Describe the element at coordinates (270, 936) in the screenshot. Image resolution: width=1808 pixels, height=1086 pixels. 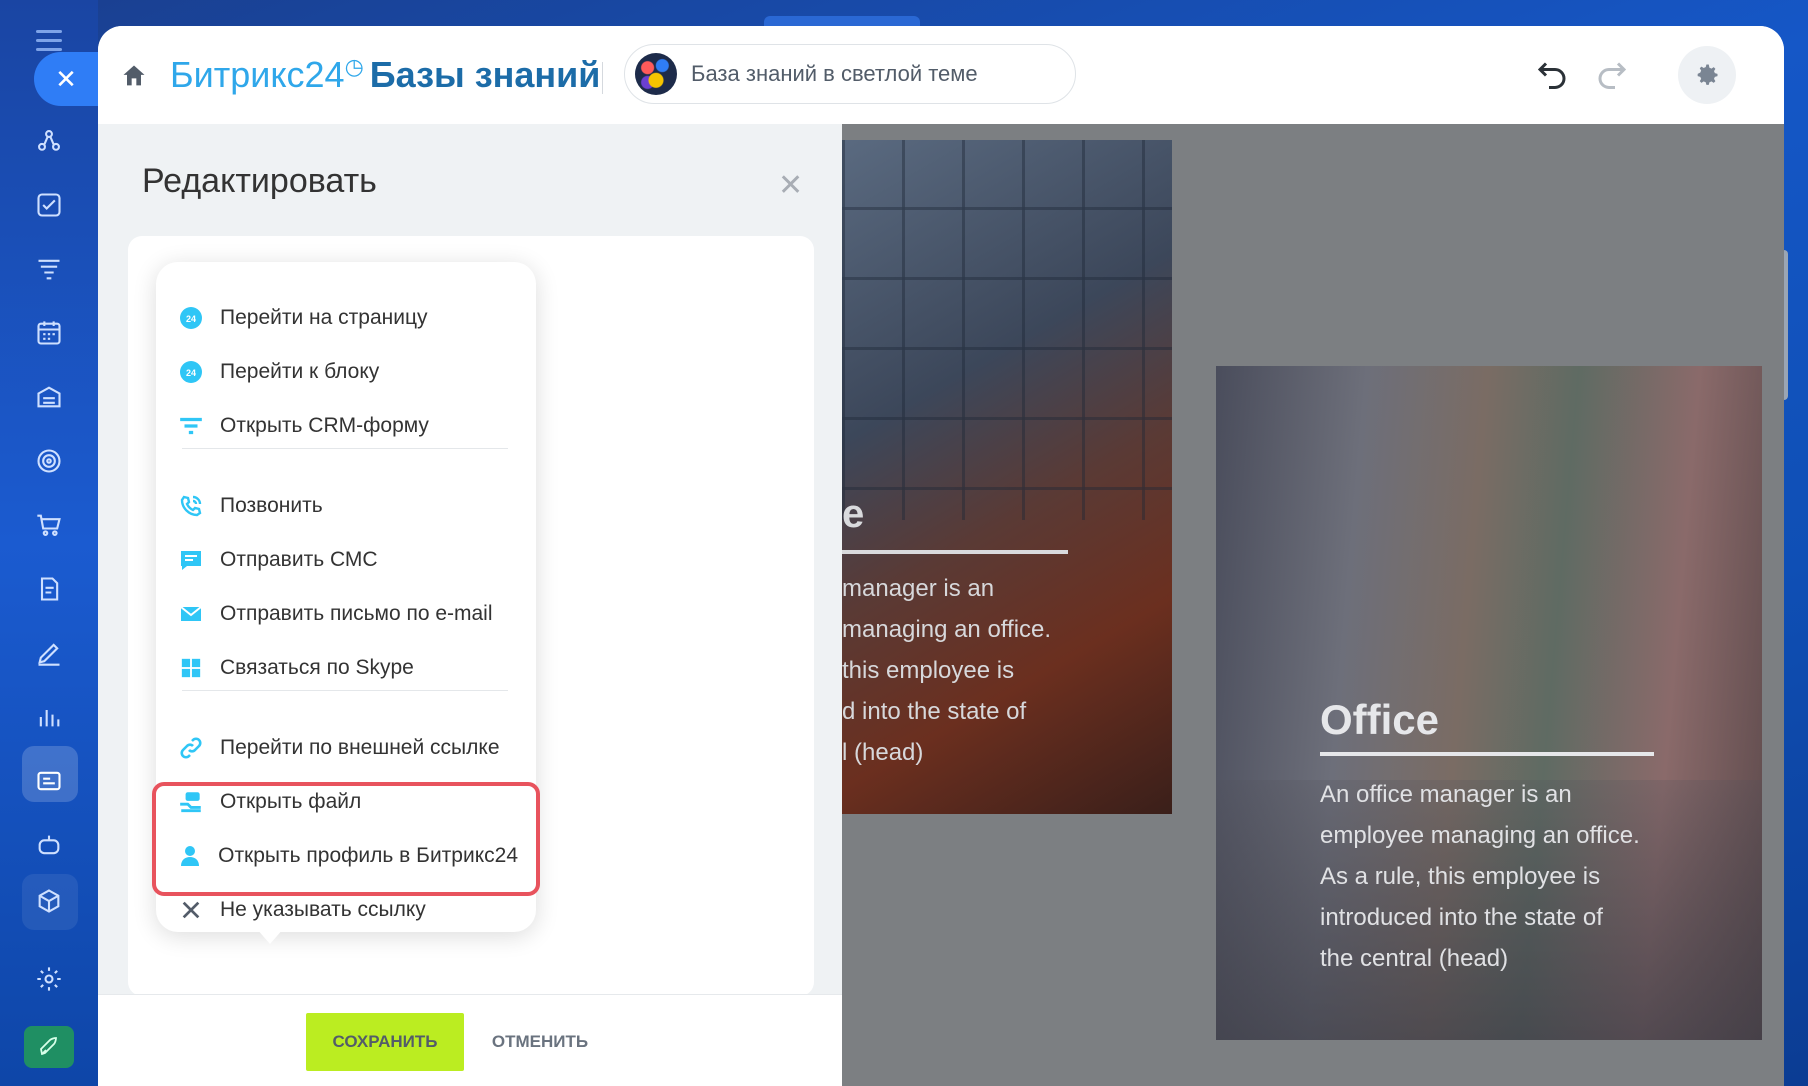
I see `menu-pointer-arrow` at that location.